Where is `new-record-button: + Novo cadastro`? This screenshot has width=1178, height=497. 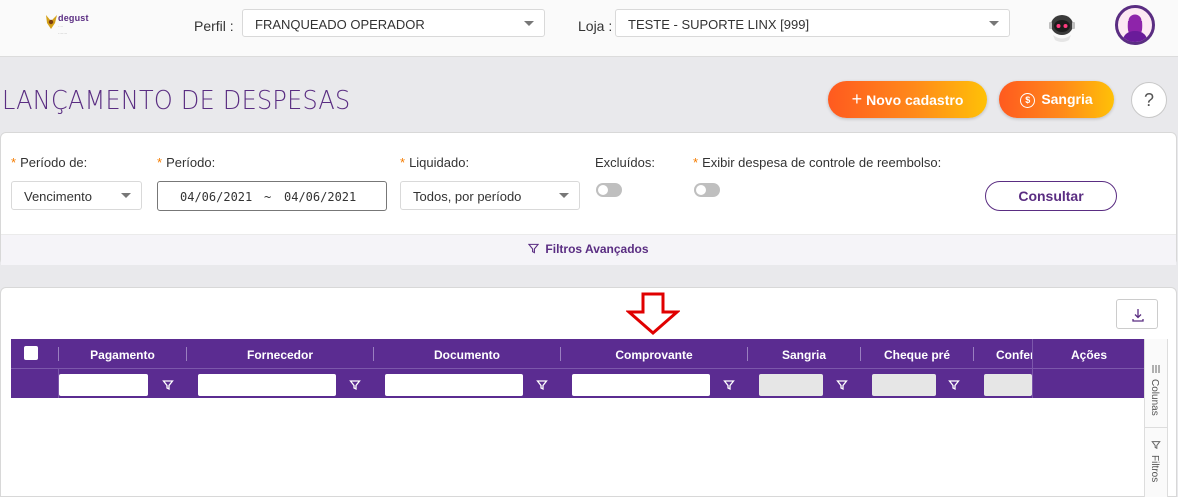
new-record-button: + Novo cadastro is located at coordinates (907, 99).